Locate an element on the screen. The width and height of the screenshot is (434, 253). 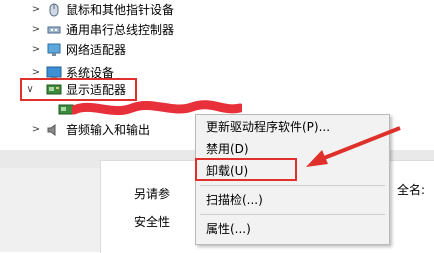
menu-item-scan: 扫描检(...) is located at coordinates (234, 200).